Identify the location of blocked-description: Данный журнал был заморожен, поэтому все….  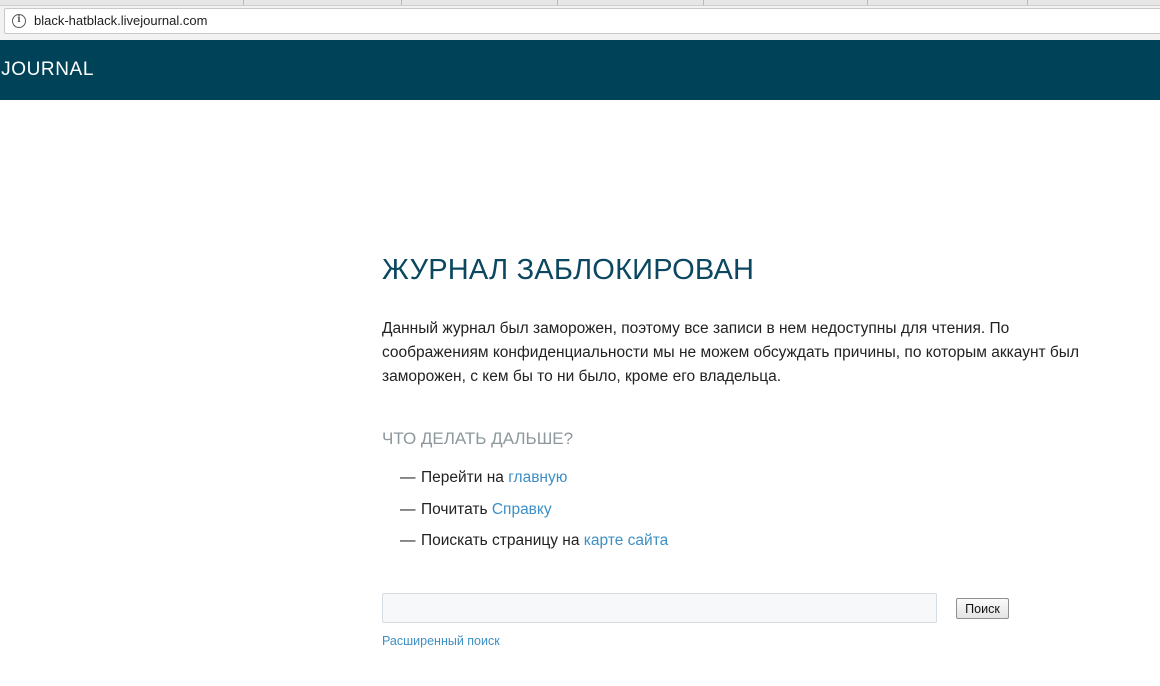
(730, 352).